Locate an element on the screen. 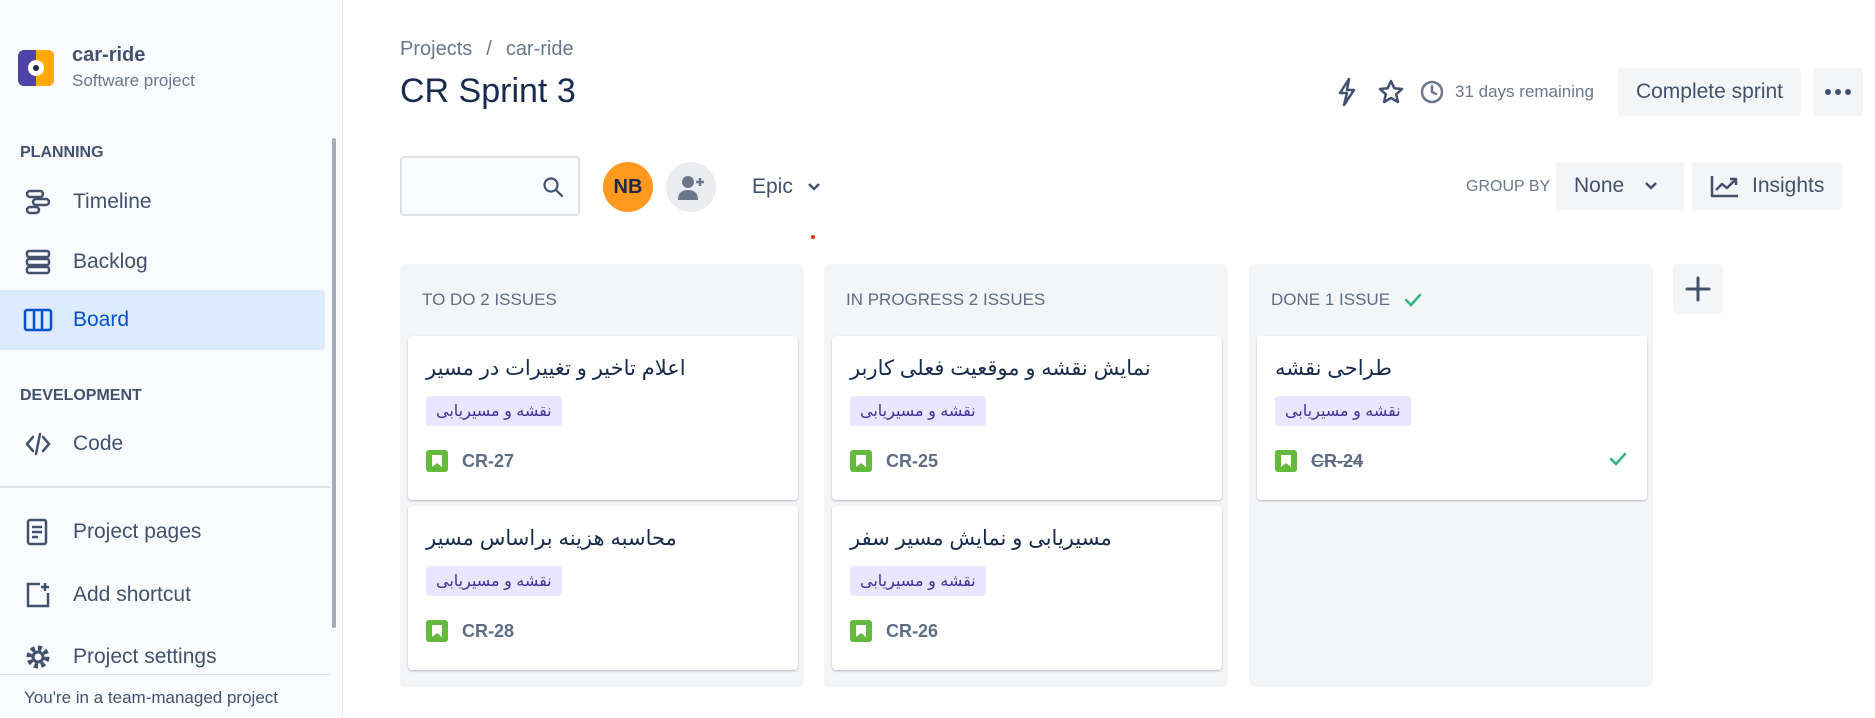 This screenshot has height=718, width=1875. team-managed-note: You're in a team-managed project is located at coordinates (151, 697).